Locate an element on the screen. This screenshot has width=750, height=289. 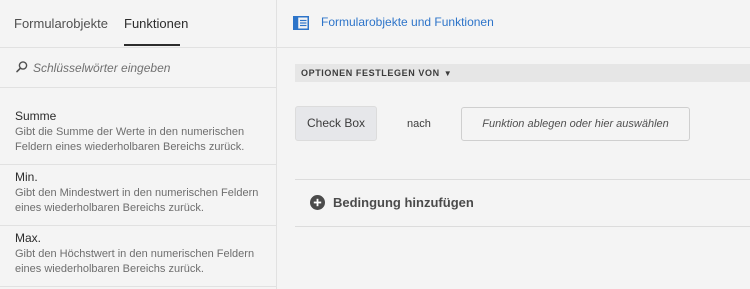
options-bar: OPTIONEN FESTLEGEN VON ▼ is located at coordinates (522, 73).